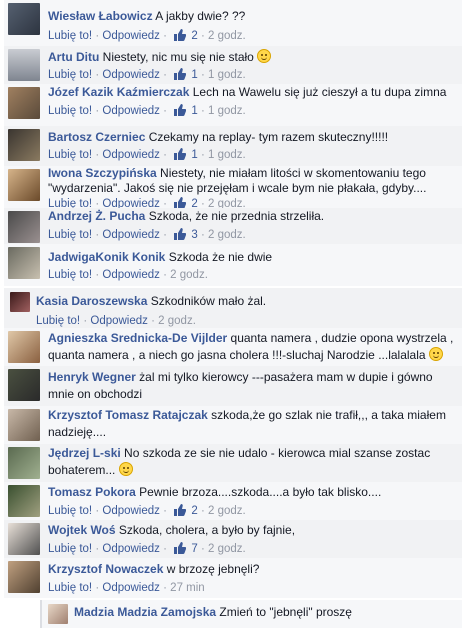  I want to click on comment-meta: Lubię to! · Odpowiedz · 7 · 2 godz., so click(147, 548).